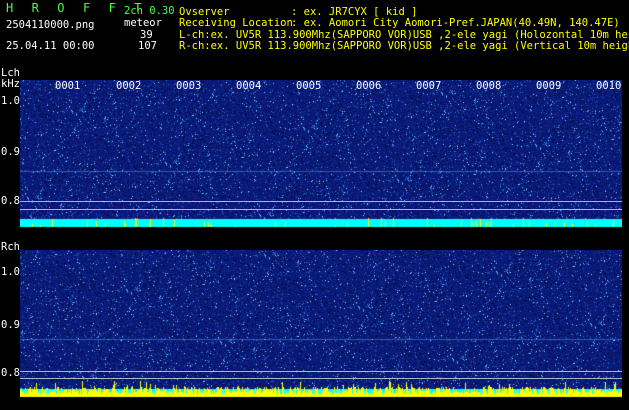 This screenshot has width=629, height=410. What do you see at coordinates (609, 86) in the screenshot?
I see `time-label: 0010` at bounding box center [609, 86].